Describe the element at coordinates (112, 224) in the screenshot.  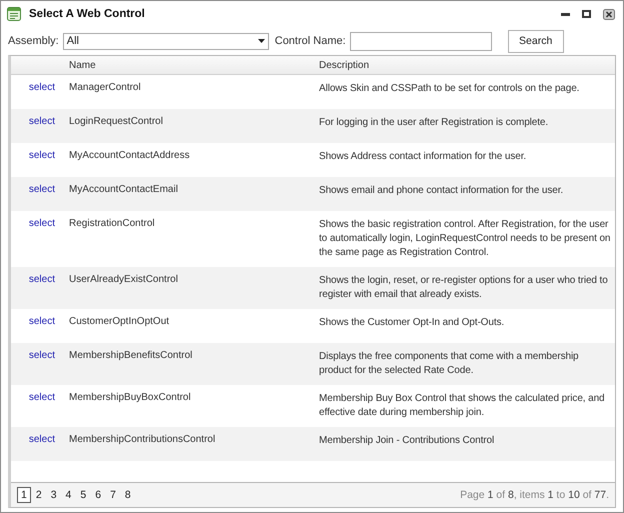
I see `table-cell-text: RegistrationControl` at that location.